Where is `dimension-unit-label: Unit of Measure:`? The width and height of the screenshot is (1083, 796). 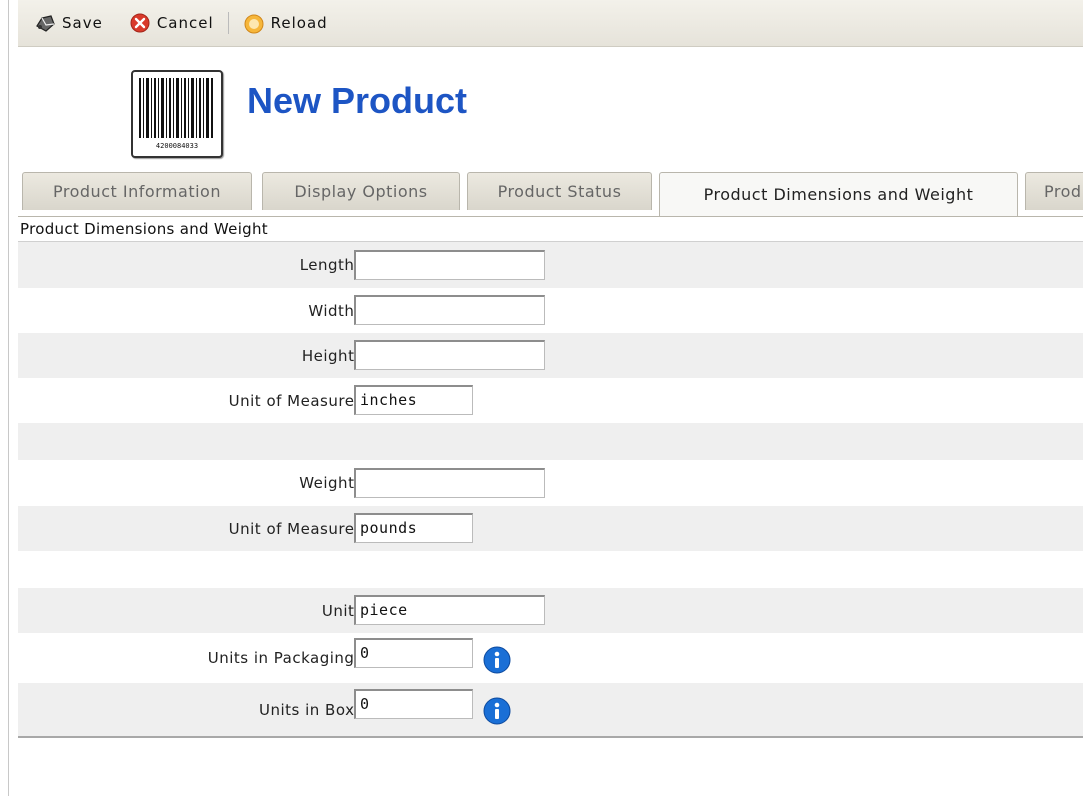 dimension-unit-label: Unit of Measure: is located at coordinates (294, 400).